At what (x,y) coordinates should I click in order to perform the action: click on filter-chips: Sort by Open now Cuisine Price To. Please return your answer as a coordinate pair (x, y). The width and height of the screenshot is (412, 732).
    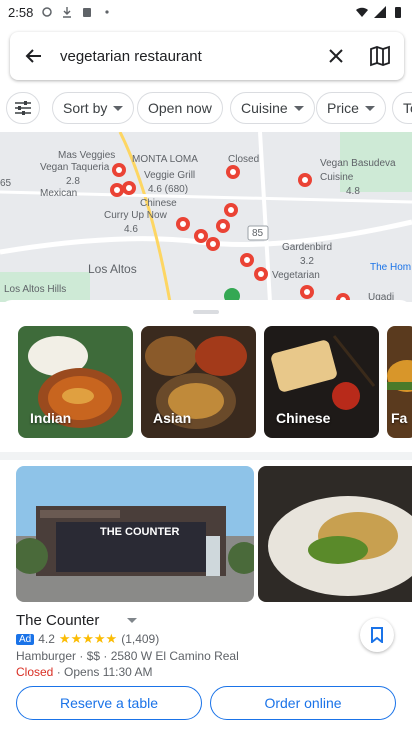
    Looking at the image, I should click on (206, 108).